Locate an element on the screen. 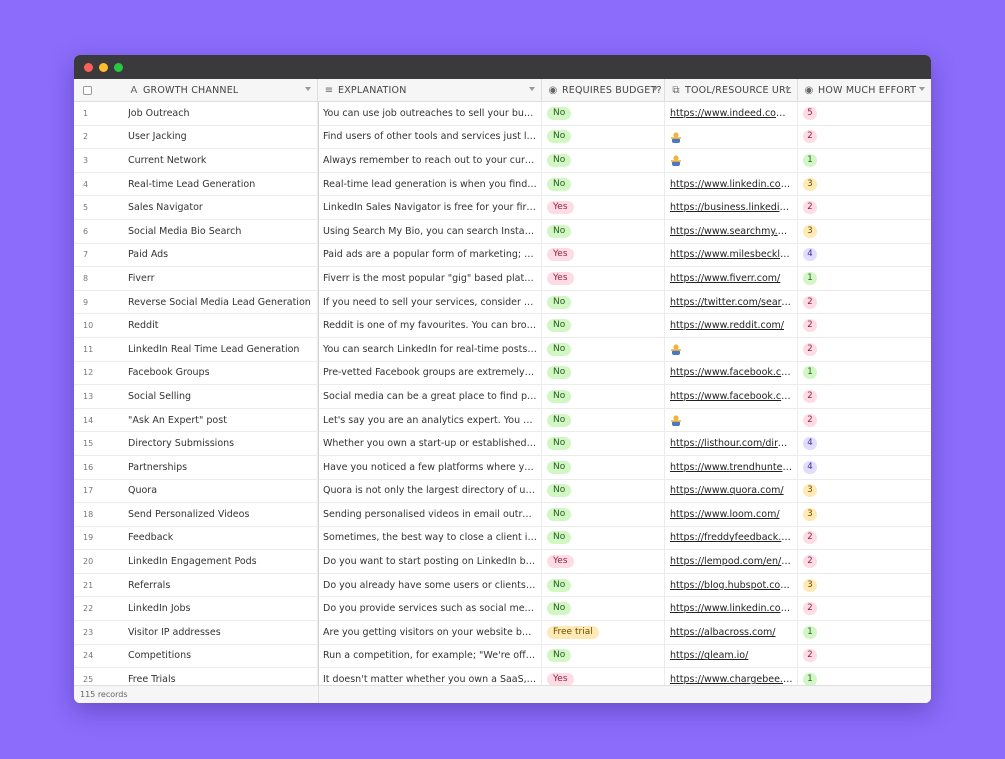  growth-channel-cell: User Jacking is located at coordinates (218, 137).